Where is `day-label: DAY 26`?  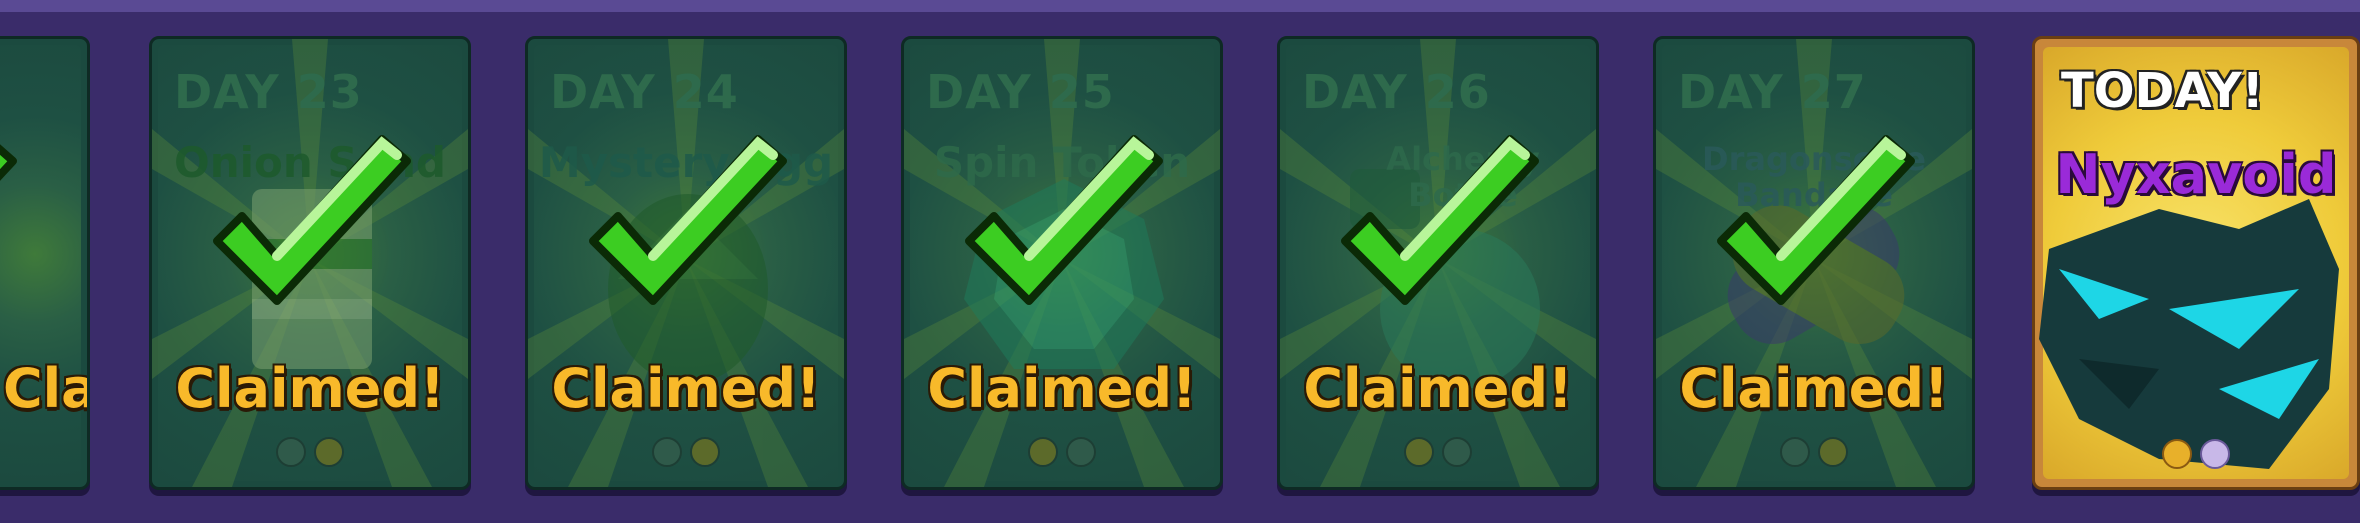
day-label: DAY 26 is located at coordinates (1396, 92).